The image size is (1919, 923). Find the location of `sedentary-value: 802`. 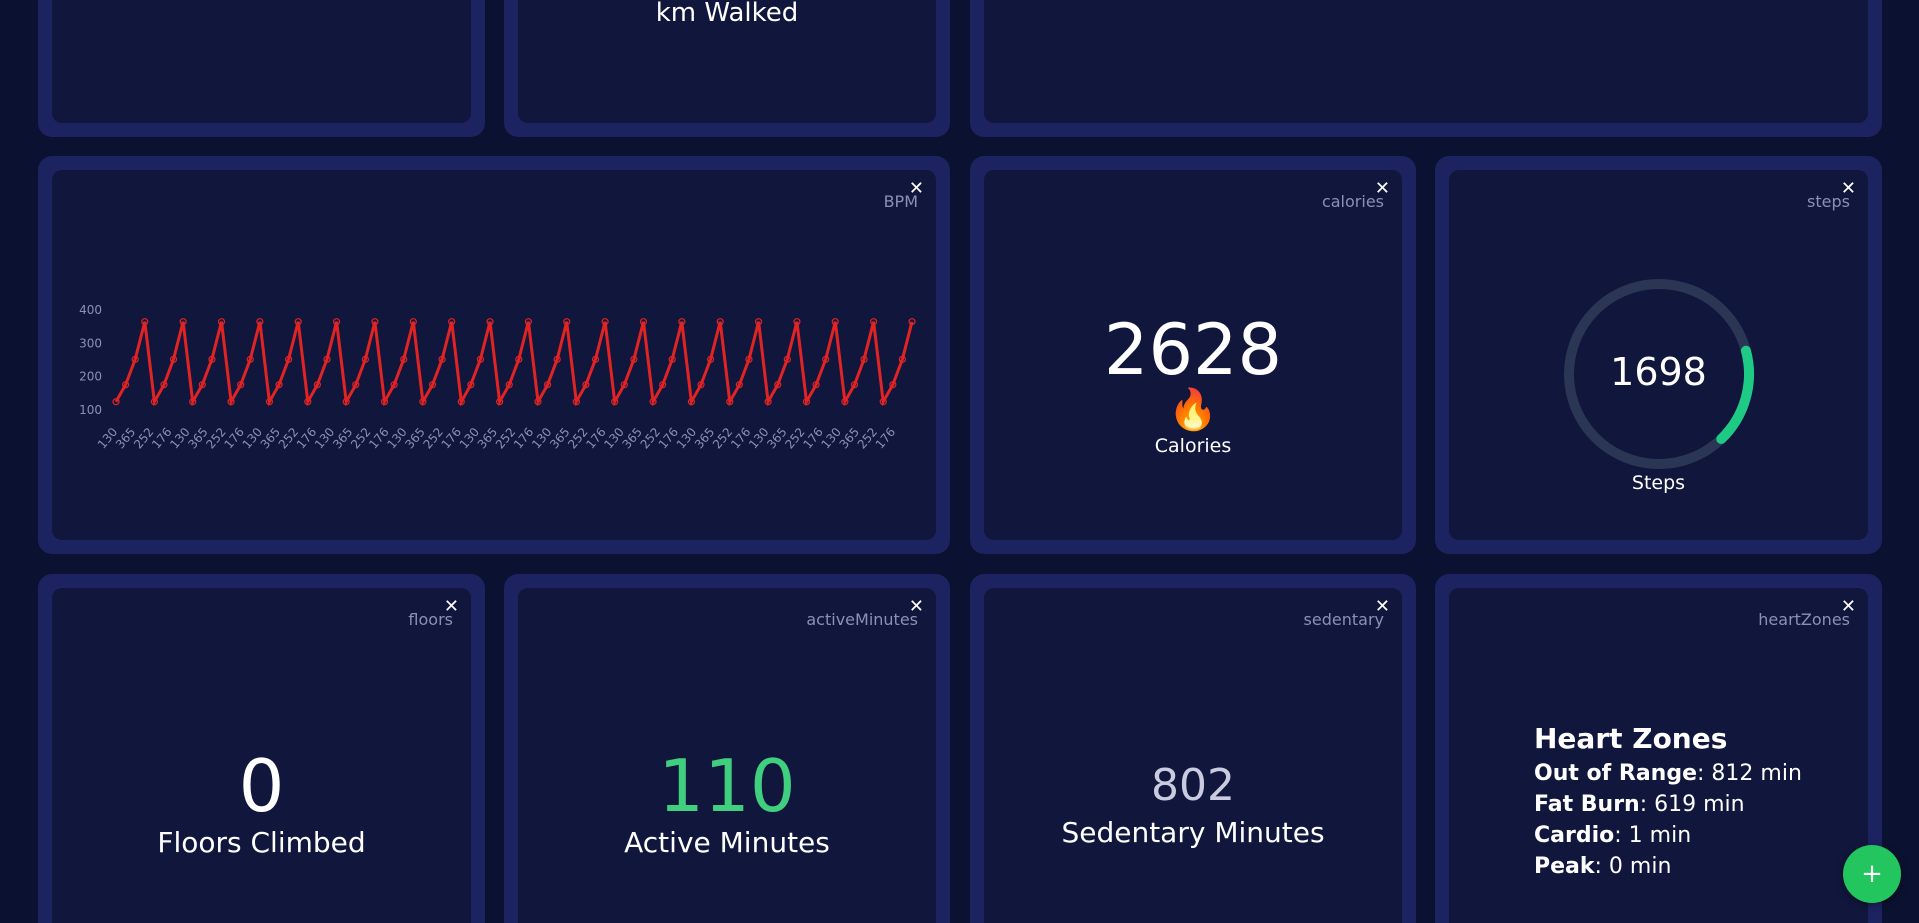

sedentary-value: 802 is located at coordinates (1193, 785).